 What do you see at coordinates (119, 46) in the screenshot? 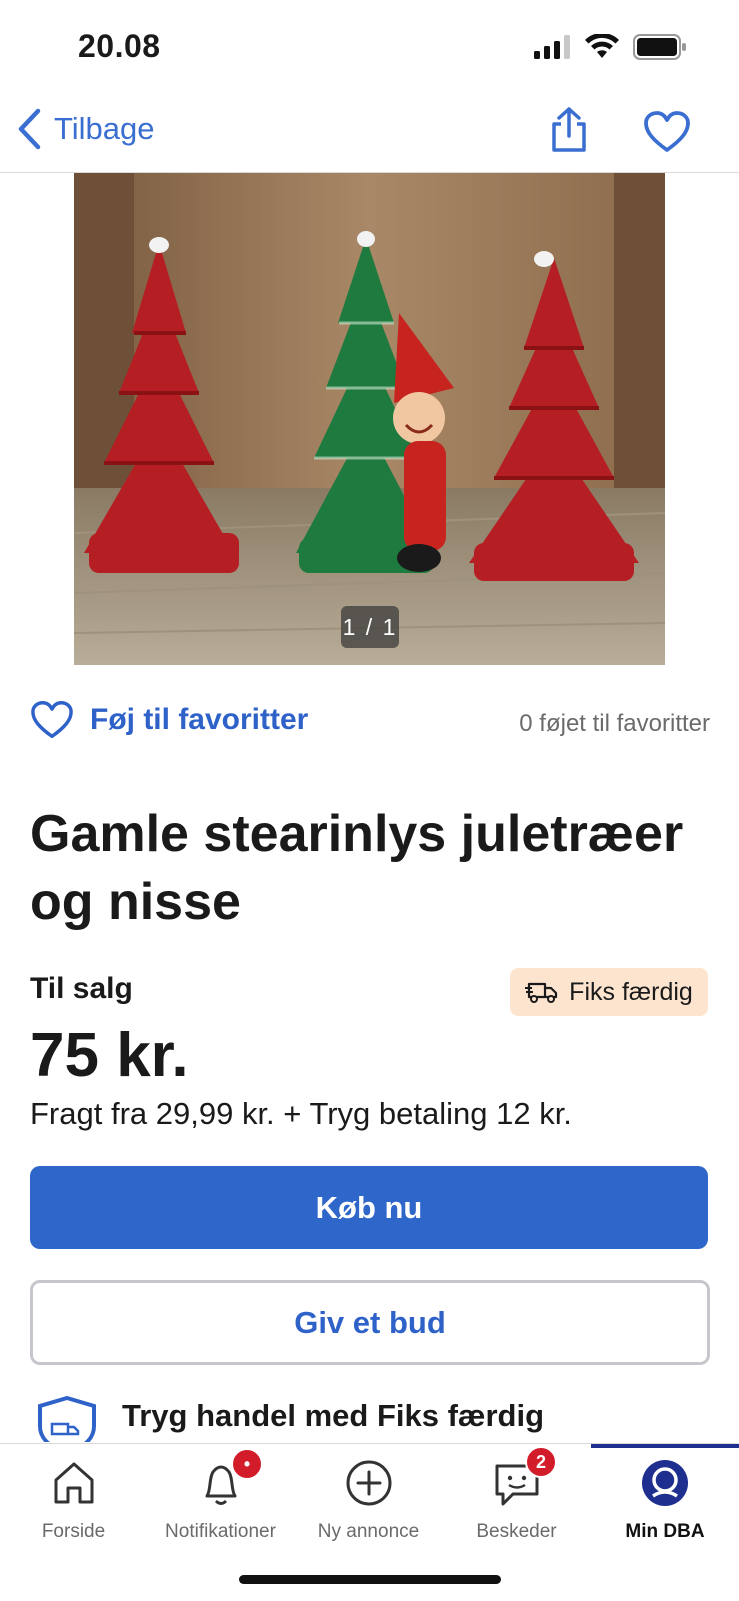
I see `status-time: 20.08` at bounding box center [119, 46].